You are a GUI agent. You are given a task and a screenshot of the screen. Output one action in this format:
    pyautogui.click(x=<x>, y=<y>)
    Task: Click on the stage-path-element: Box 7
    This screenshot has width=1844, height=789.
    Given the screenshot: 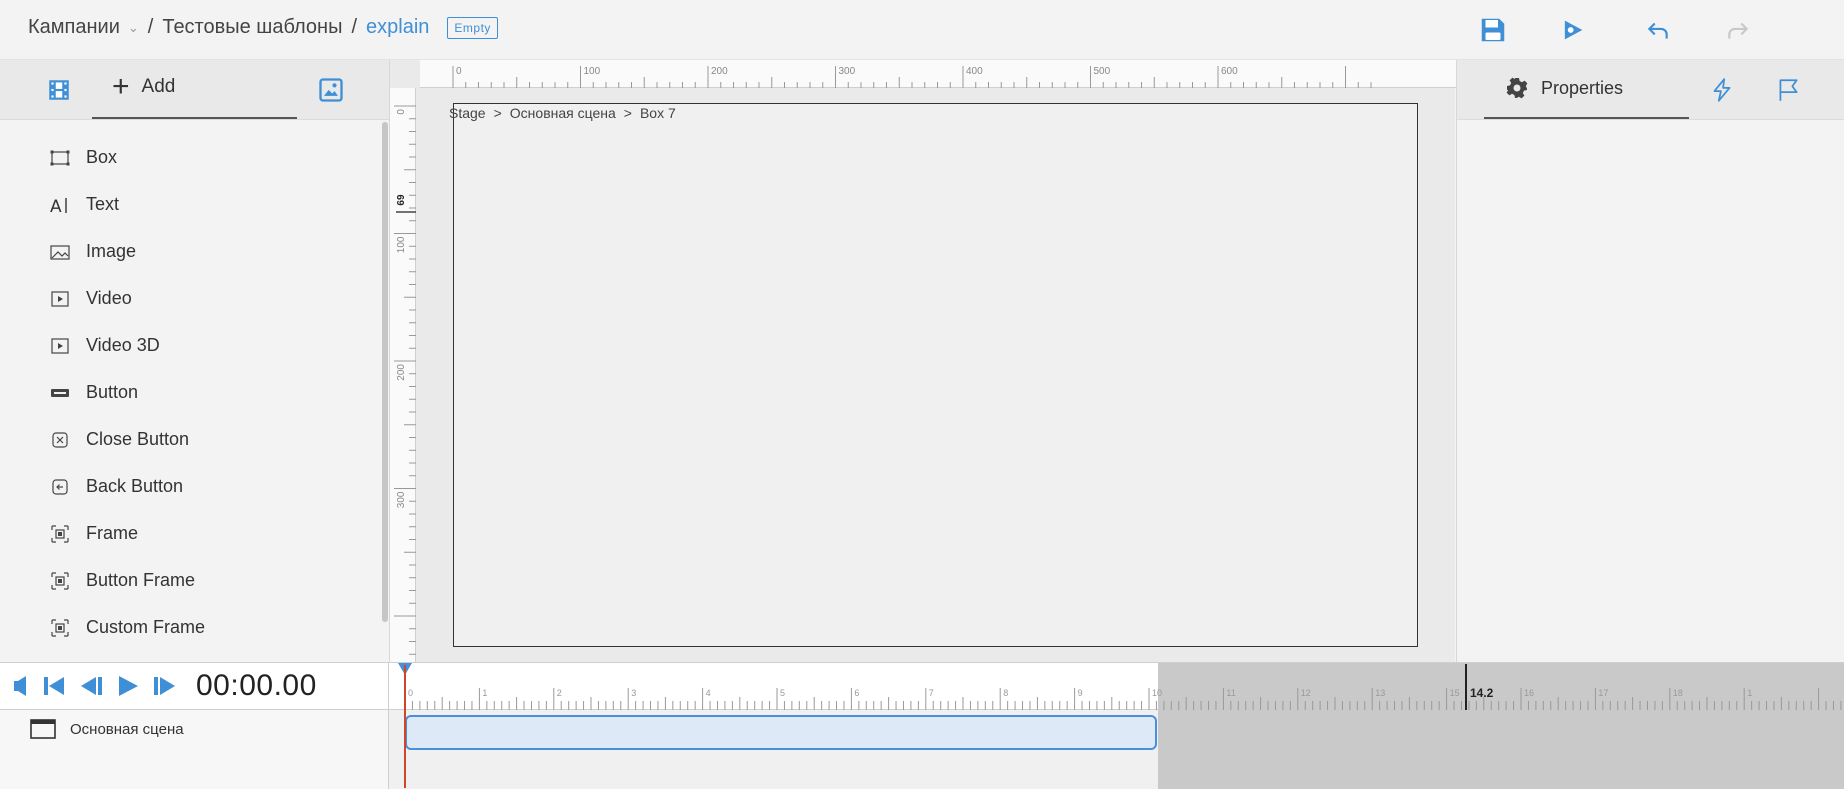 What is the action you would take?
    pyautogui.click(x=658, y=113)
    